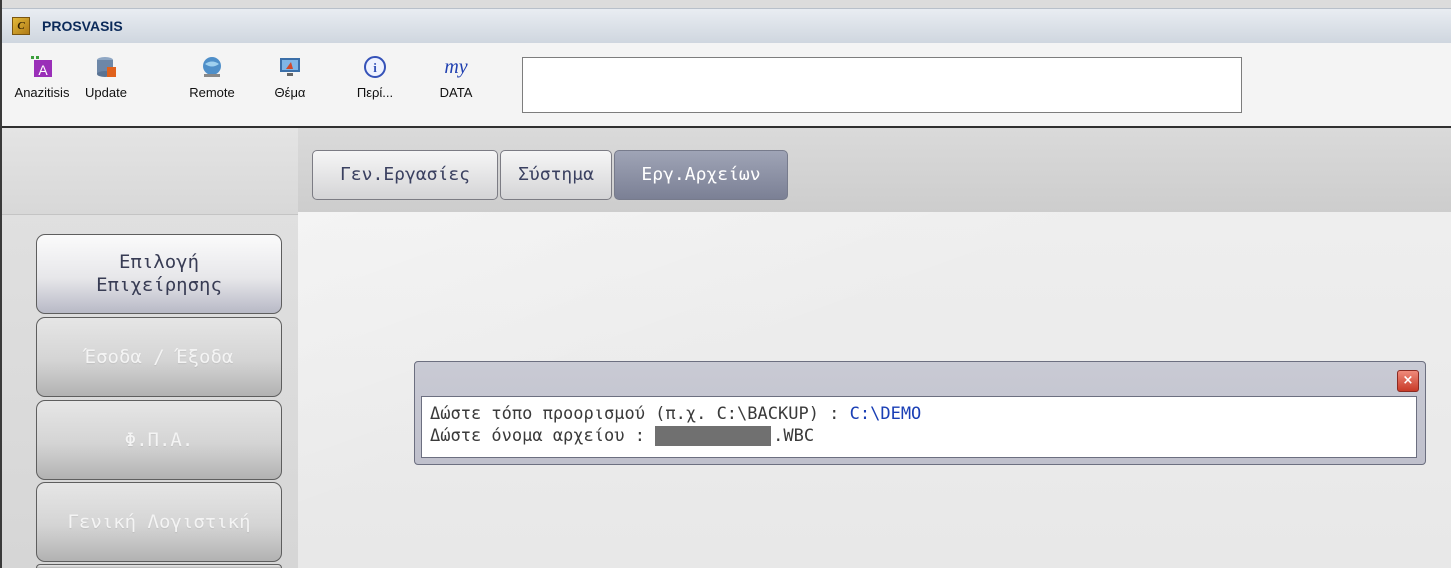 The height and width of the screenshot is (568, 1451). I want to click on destination-prompt: Δώστε τόπο προορισμού (π.χ. C:\BACKUP) :, so click(640, 414).